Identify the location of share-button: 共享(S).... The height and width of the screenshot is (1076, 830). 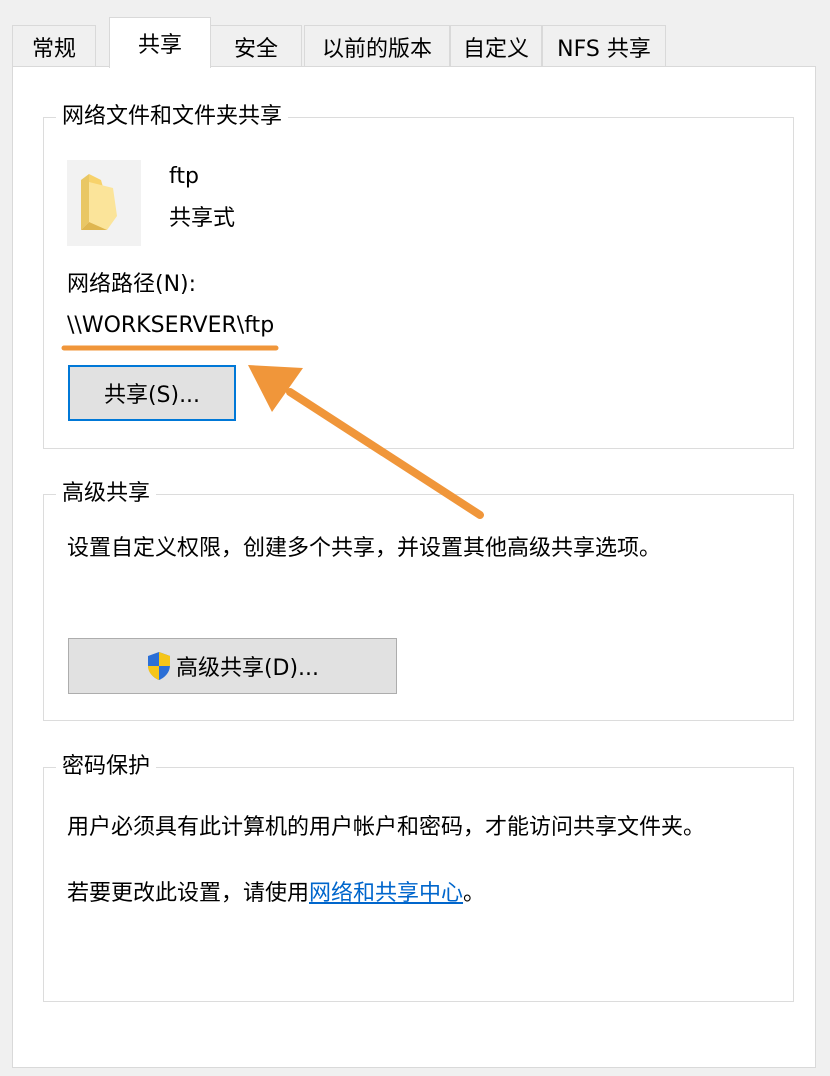
(152, 393).